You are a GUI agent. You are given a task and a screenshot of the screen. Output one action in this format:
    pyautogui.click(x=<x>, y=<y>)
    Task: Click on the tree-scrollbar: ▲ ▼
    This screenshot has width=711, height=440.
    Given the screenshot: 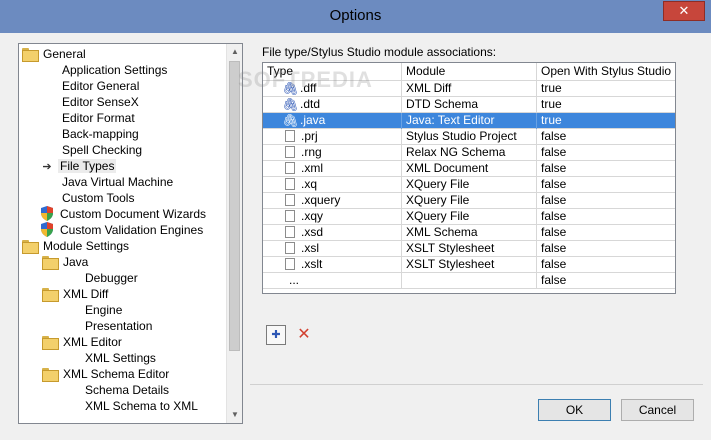 What is the action you would take?
    pyautogui.click(x=234, y=233)
    